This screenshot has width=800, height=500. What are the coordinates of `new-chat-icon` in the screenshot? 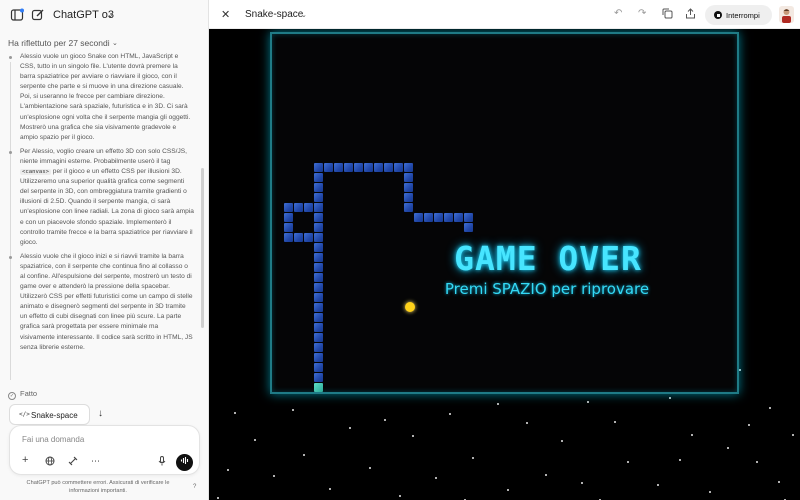 It's located at (38, 15).